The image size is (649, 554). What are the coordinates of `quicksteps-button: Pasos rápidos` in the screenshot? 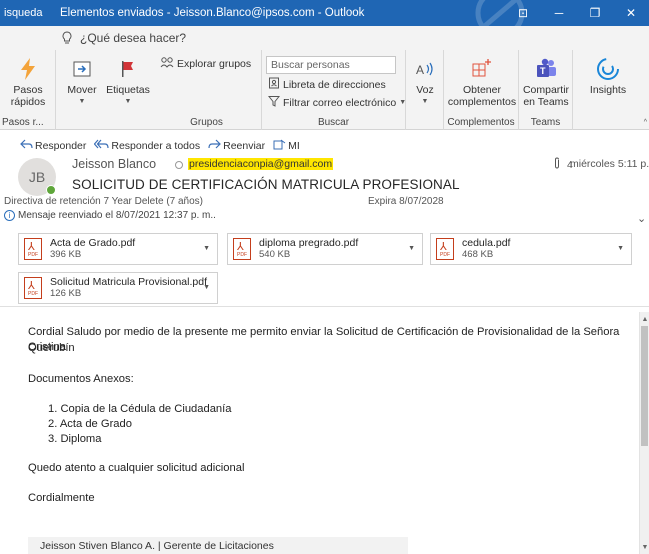 It's located at (28, 82).